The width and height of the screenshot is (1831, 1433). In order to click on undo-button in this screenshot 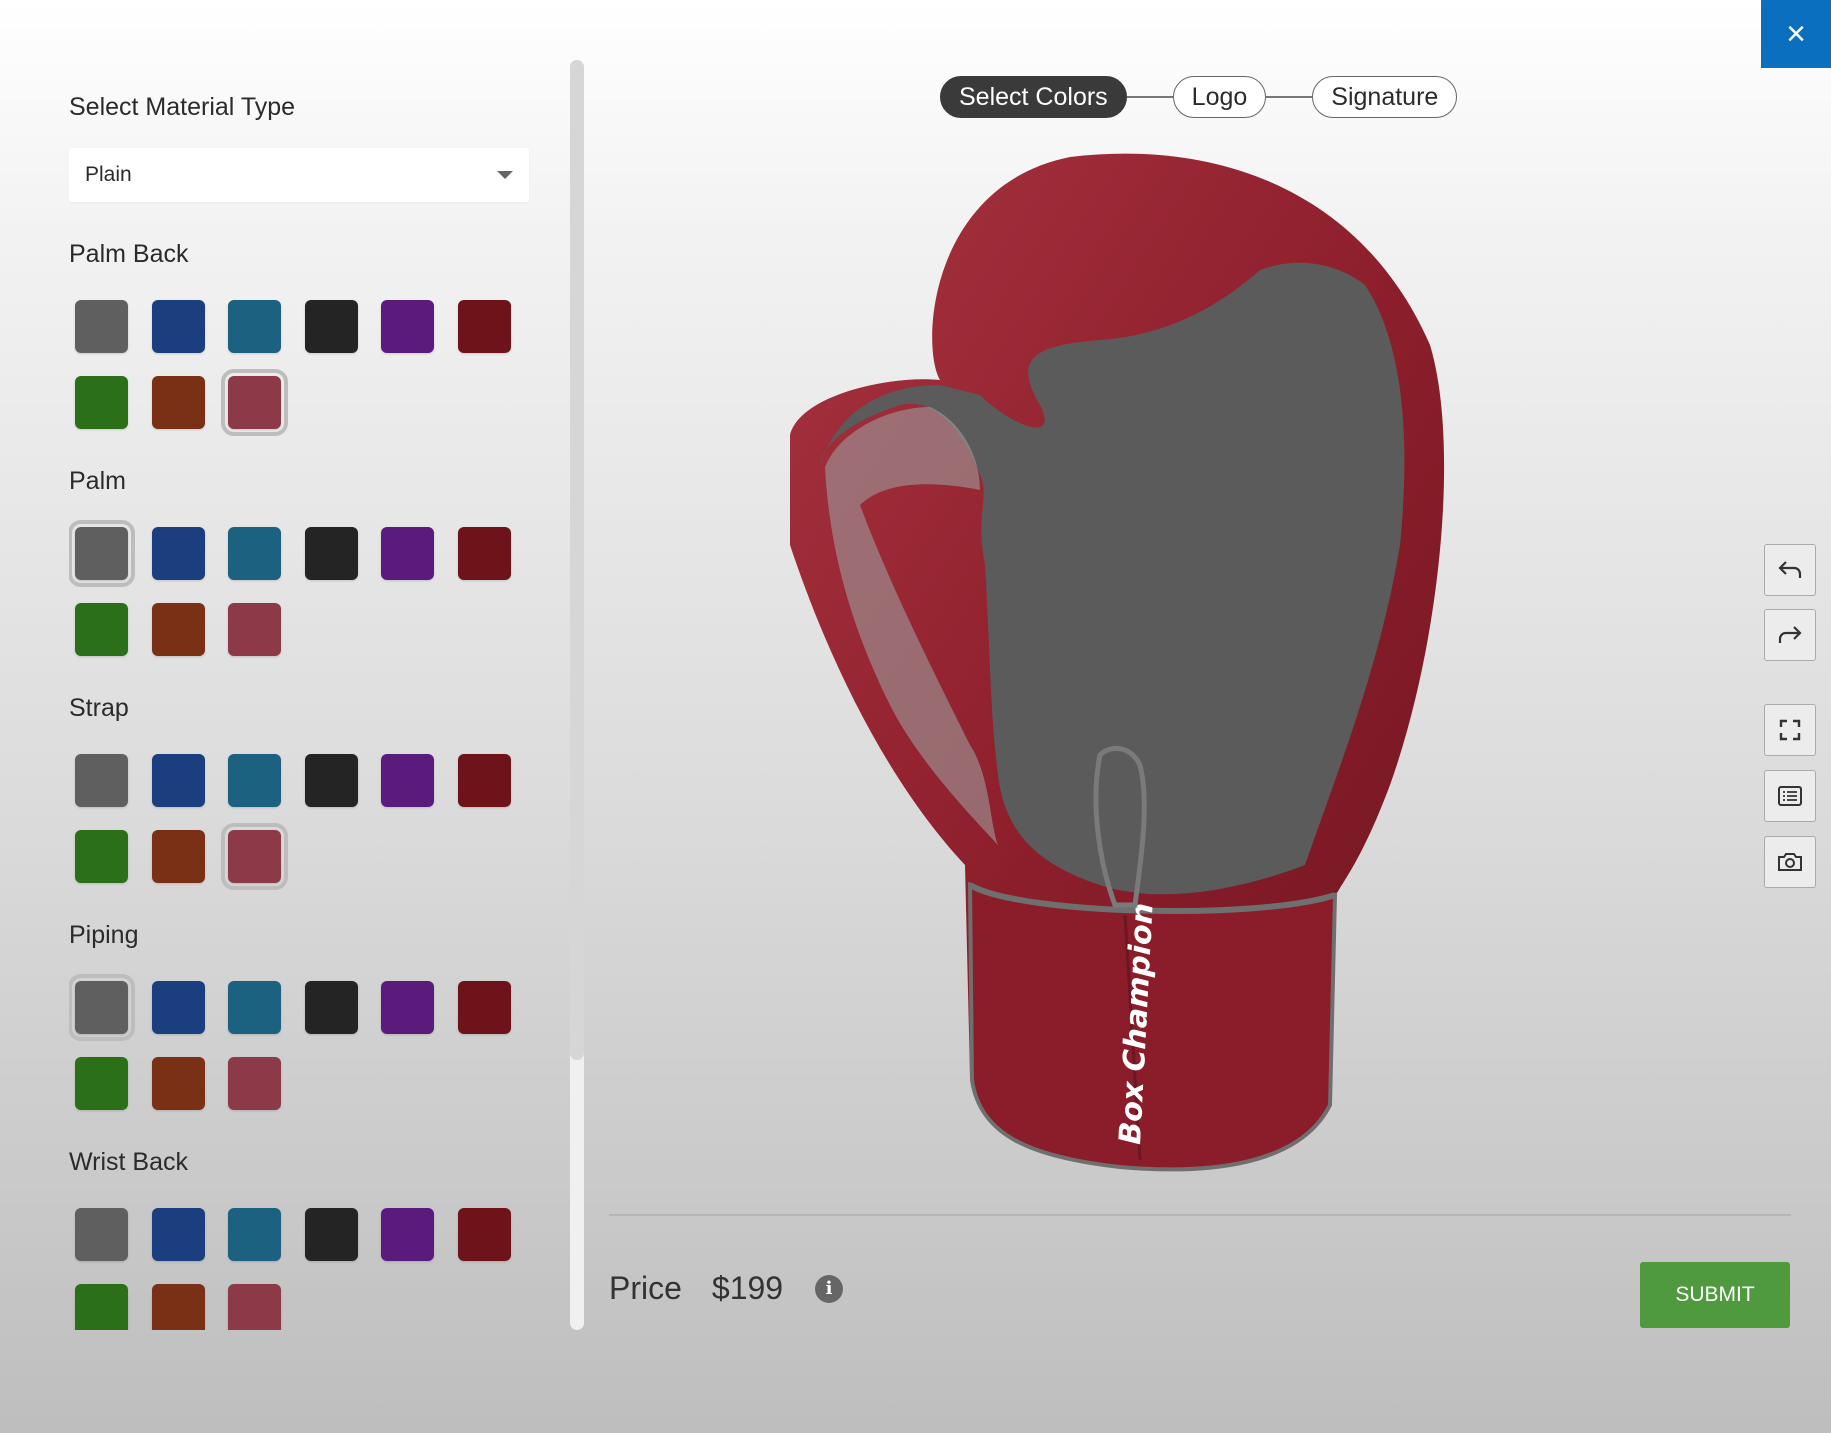, I will do `click(1790, 570)`.